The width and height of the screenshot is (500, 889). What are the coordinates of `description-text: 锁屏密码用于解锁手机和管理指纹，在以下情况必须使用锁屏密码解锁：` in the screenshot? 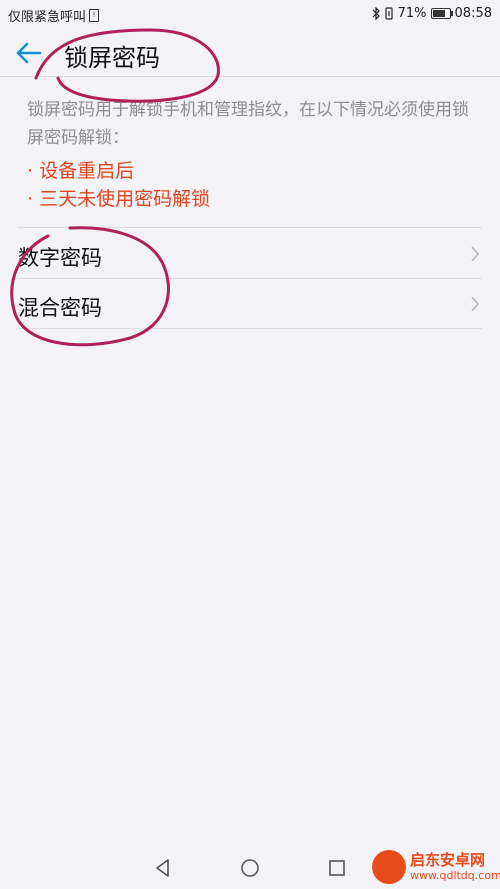 It's located at (248, 124).